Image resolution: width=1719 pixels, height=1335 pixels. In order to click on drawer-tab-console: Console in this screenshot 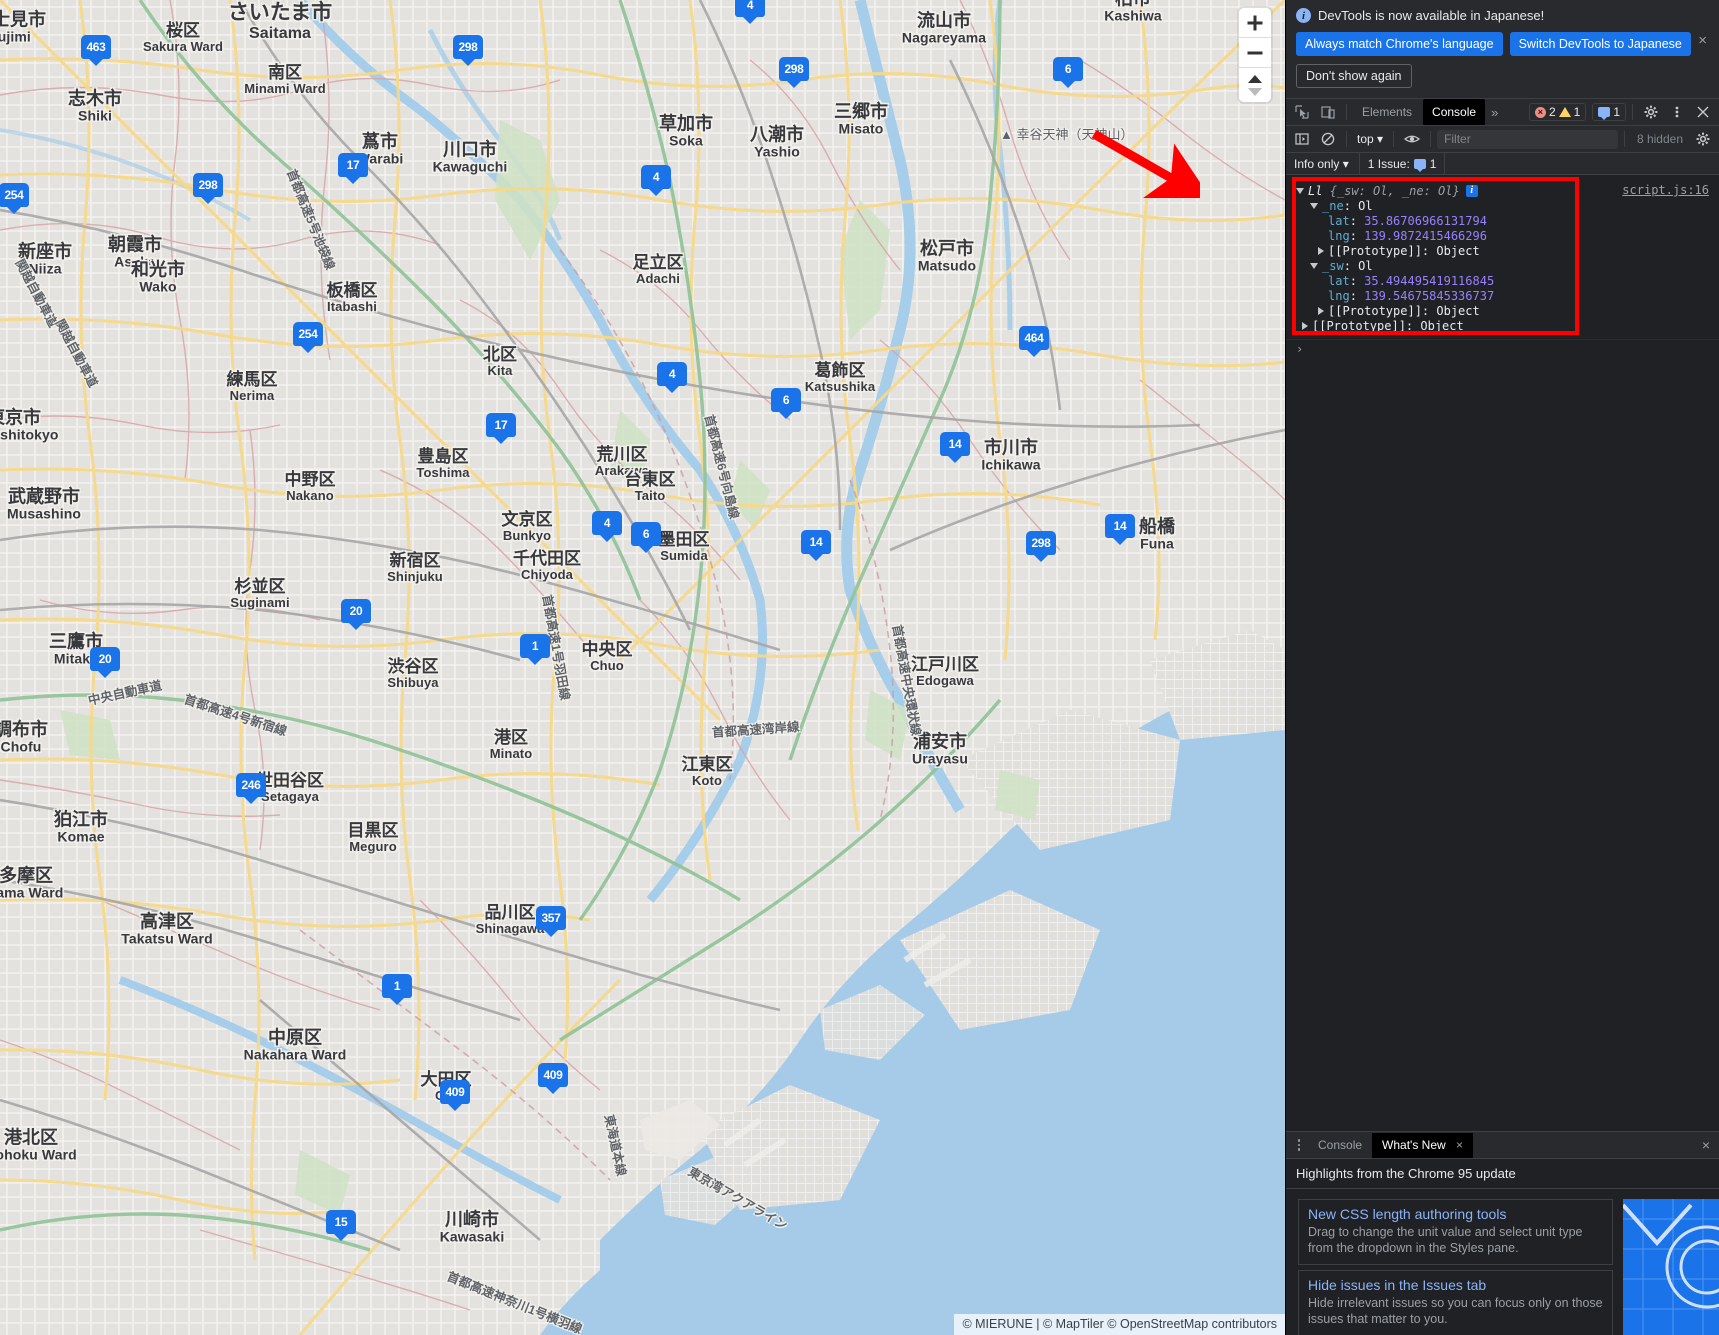, I will do `click(1340, 1145)`.